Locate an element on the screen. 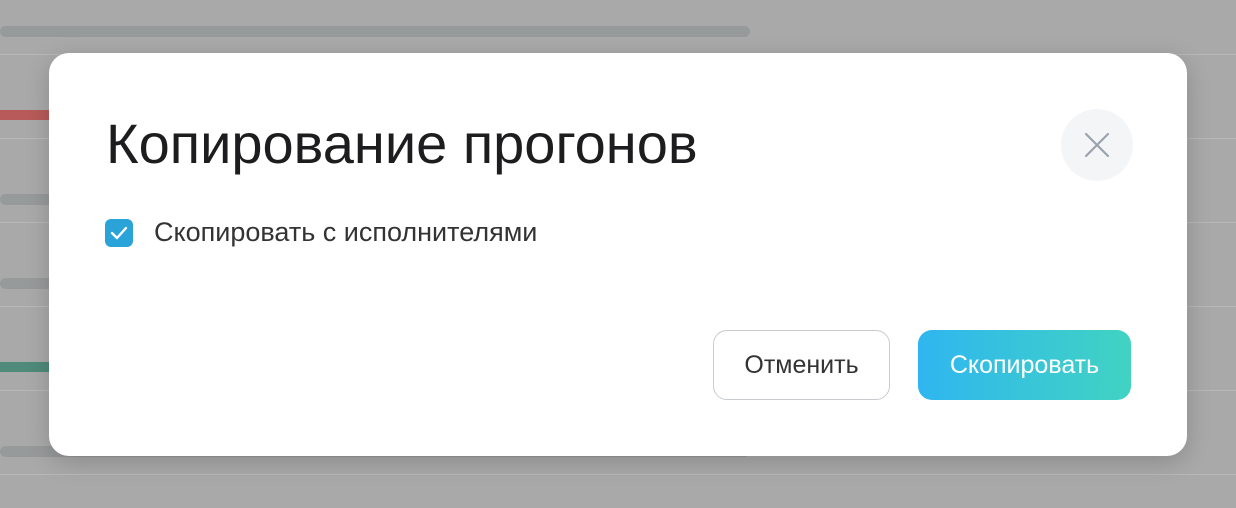 Image resolution: width=1236 pixels, height=508 pixels. copy-with-assignees-checkbox is located at coordinates (119, 232).